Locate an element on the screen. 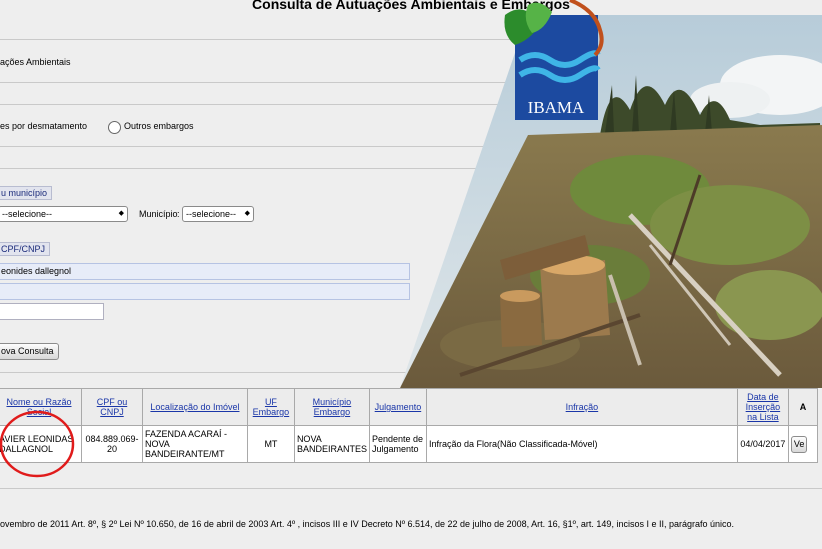 Image resolution: width=822 pixels, height=549 pixels. cell-cpf: 084.889.069-20 is located at coordinates (111, 444).